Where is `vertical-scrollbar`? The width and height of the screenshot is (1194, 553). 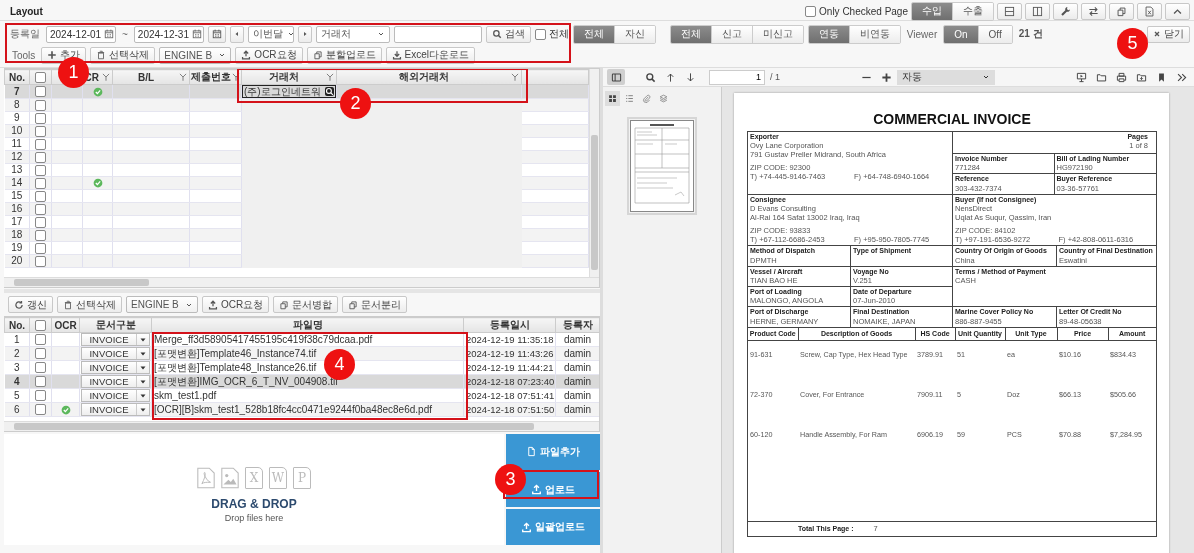 vertical-scrollbar is located at coordinates (594, 173).